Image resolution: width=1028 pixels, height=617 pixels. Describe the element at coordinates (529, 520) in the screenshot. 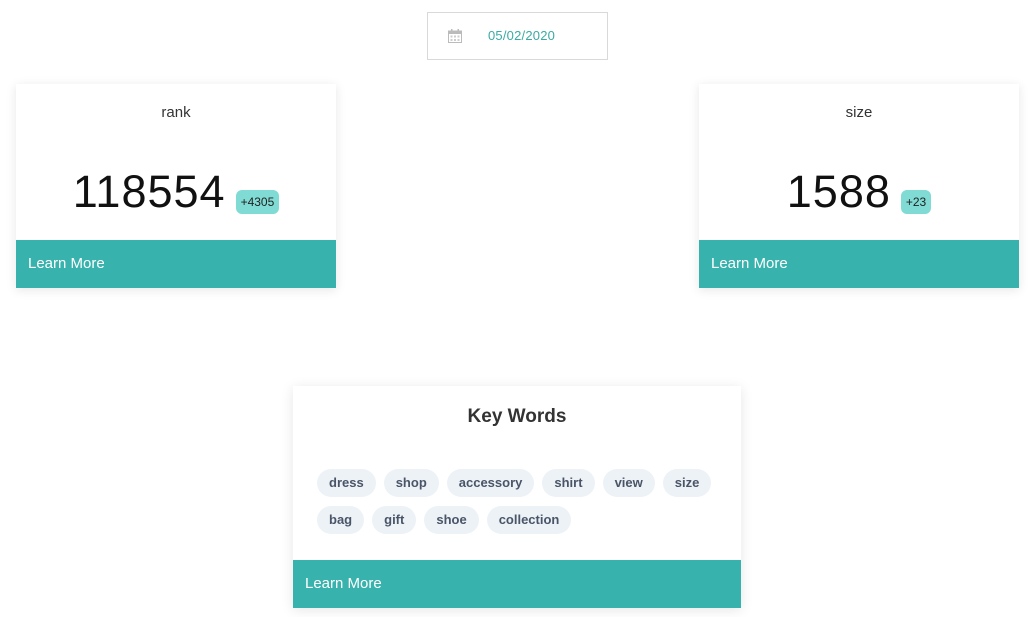

I see `keyword-tag: collection` at that location.